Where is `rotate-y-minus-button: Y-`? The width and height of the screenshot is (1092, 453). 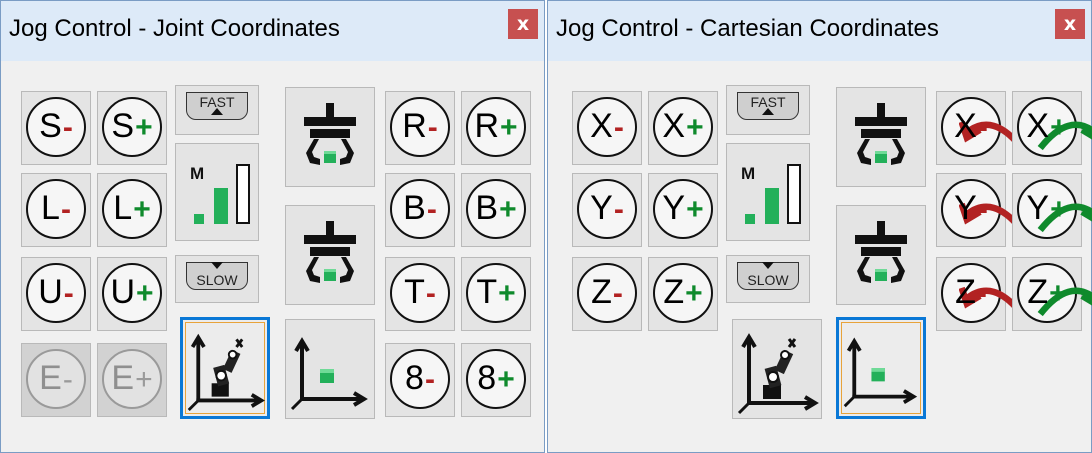
rotate-y-minus-button: Y- is located at coordinates (980, 210).